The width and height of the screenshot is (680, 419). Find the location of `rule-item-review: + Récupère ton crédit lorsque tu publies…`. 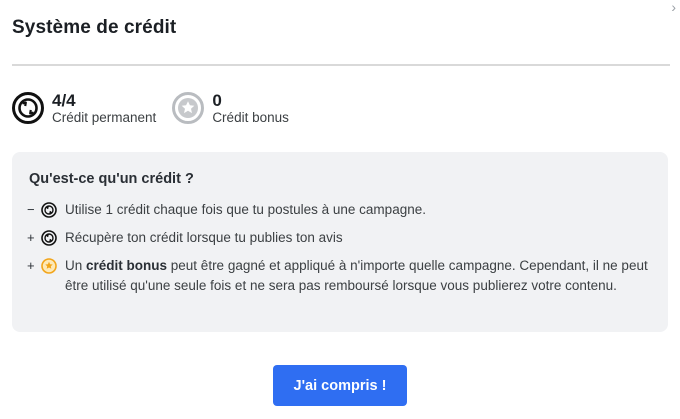

rule-item-review: + Récupère ton crédit lorsque tu publies… is located at coordinates (345, 238).